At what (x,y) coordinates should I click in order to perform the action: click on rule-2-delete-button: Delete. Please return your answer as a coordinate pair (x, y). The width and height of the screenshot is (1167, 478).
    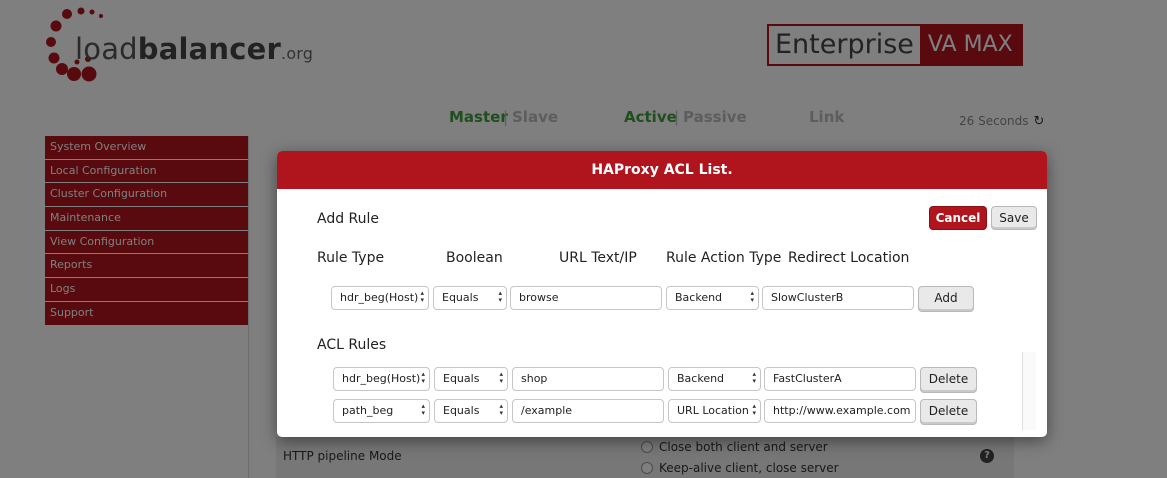
    Looking at the image, I should click on (948, 412).